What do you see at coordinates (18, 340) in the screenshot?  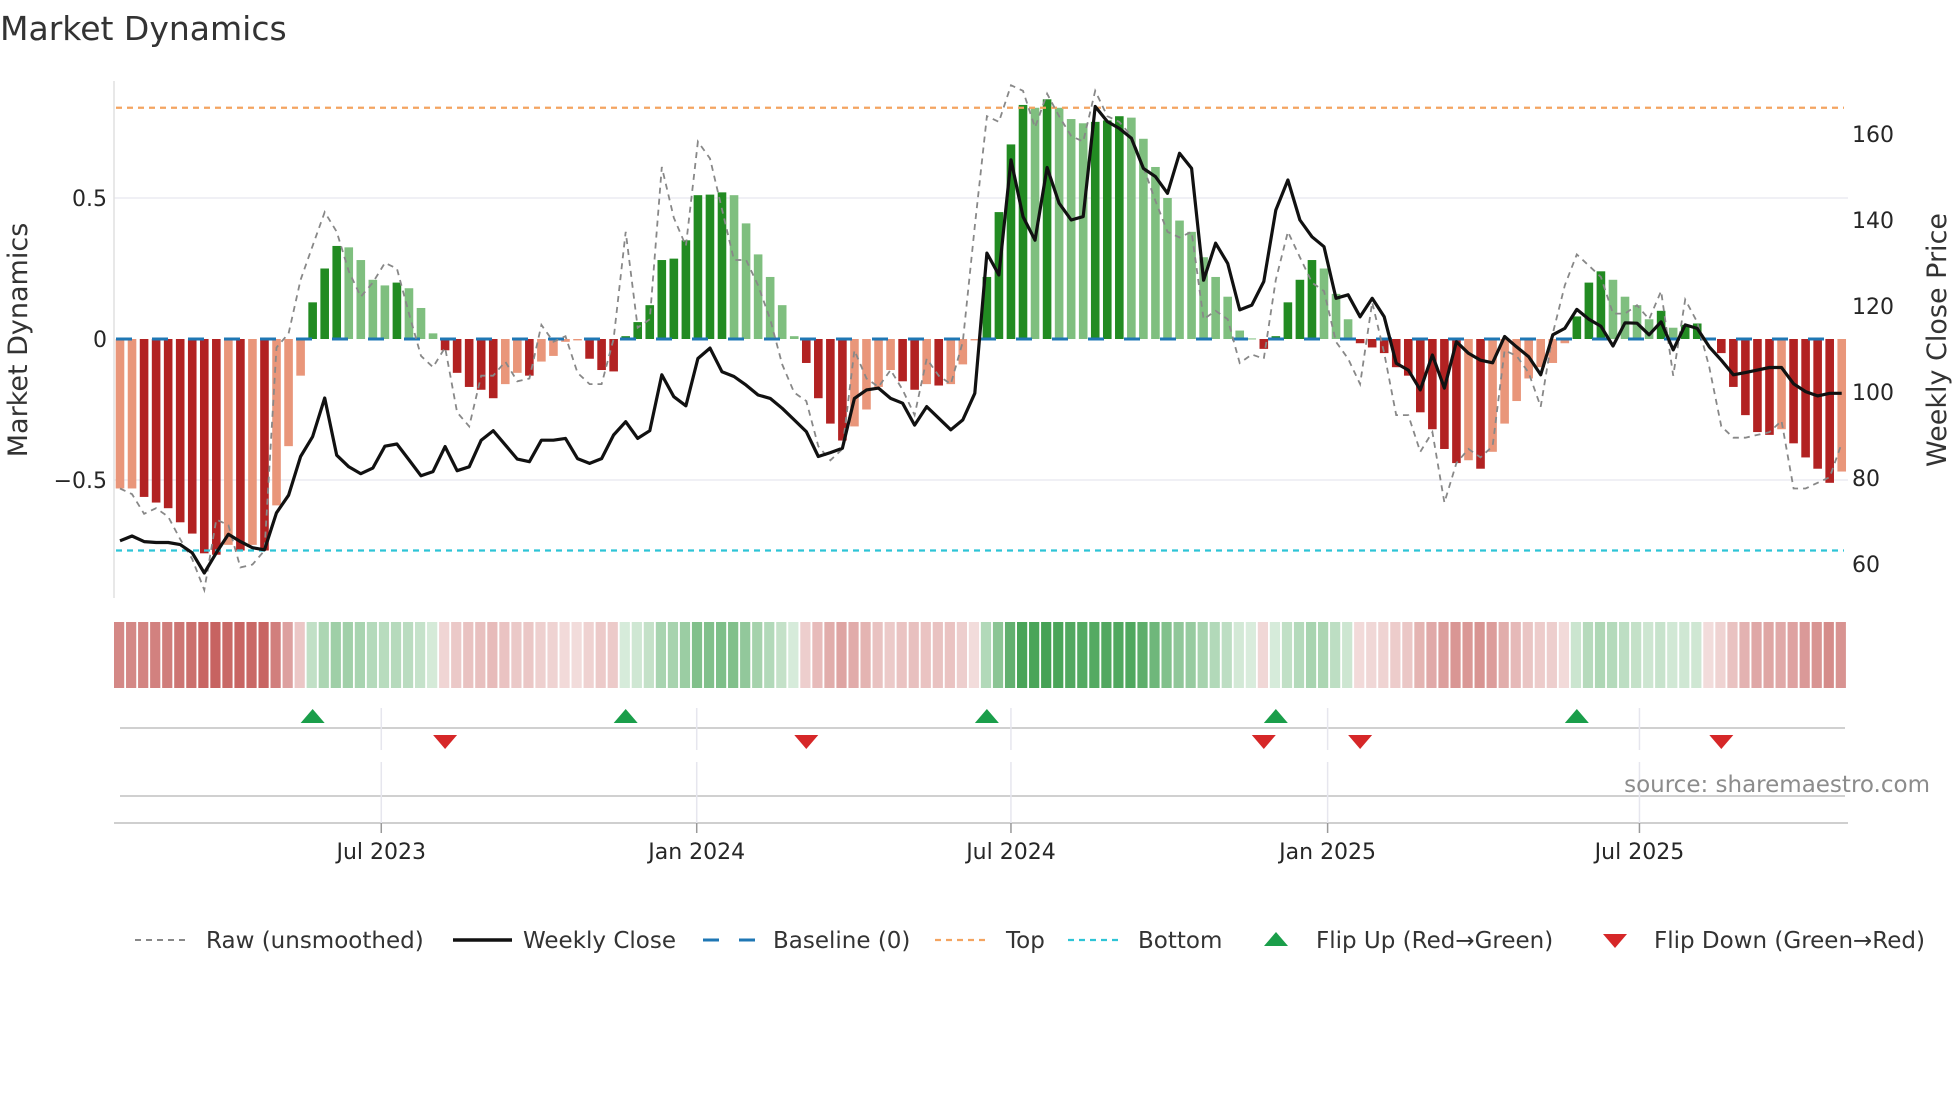 I see `y-axis-label: Market Dynamics` at bounding box center [18, 340].